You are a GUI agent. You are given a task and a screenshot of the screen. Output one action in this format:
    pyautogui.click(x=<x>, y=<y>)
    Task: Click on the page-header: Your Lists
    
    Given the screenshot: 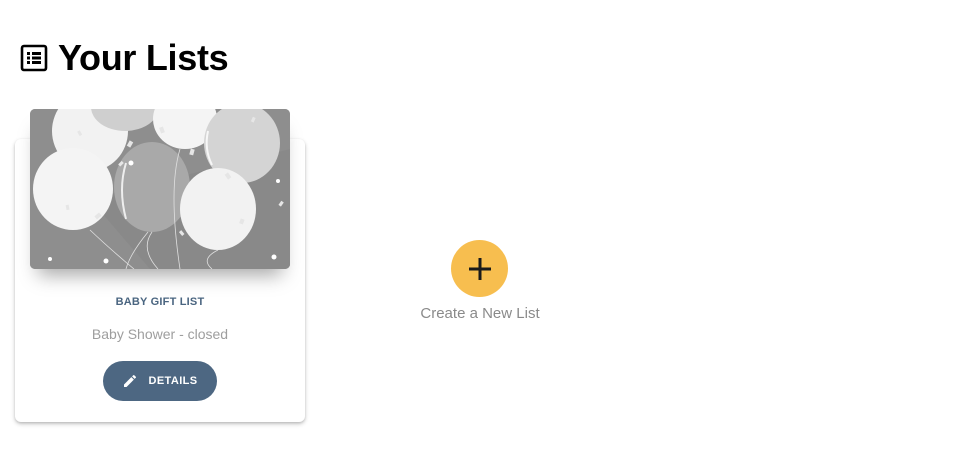 What is the action you would take?
    pyautogui.click(x=124, y=58)
    